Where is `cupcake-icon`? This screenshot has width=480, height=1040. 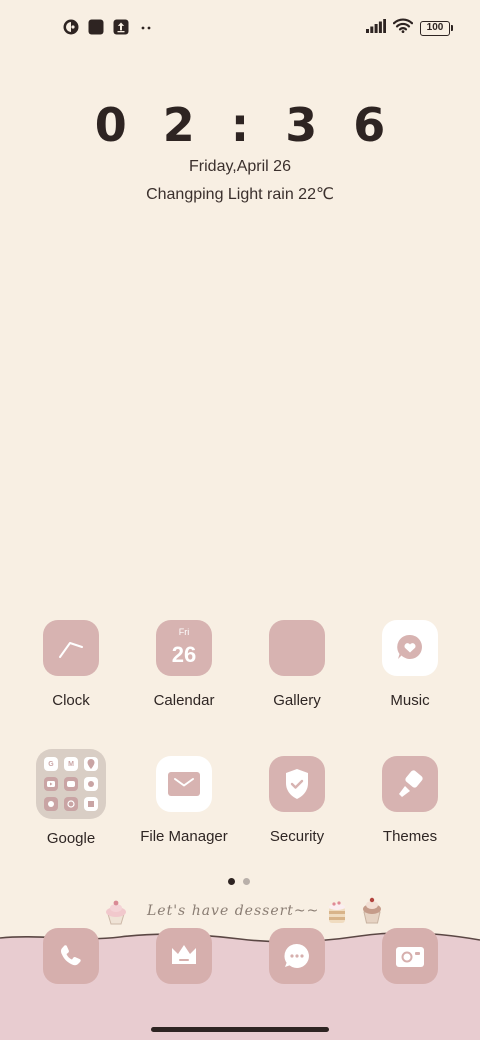
cupcake-icon is located at coordinates (116, 912).